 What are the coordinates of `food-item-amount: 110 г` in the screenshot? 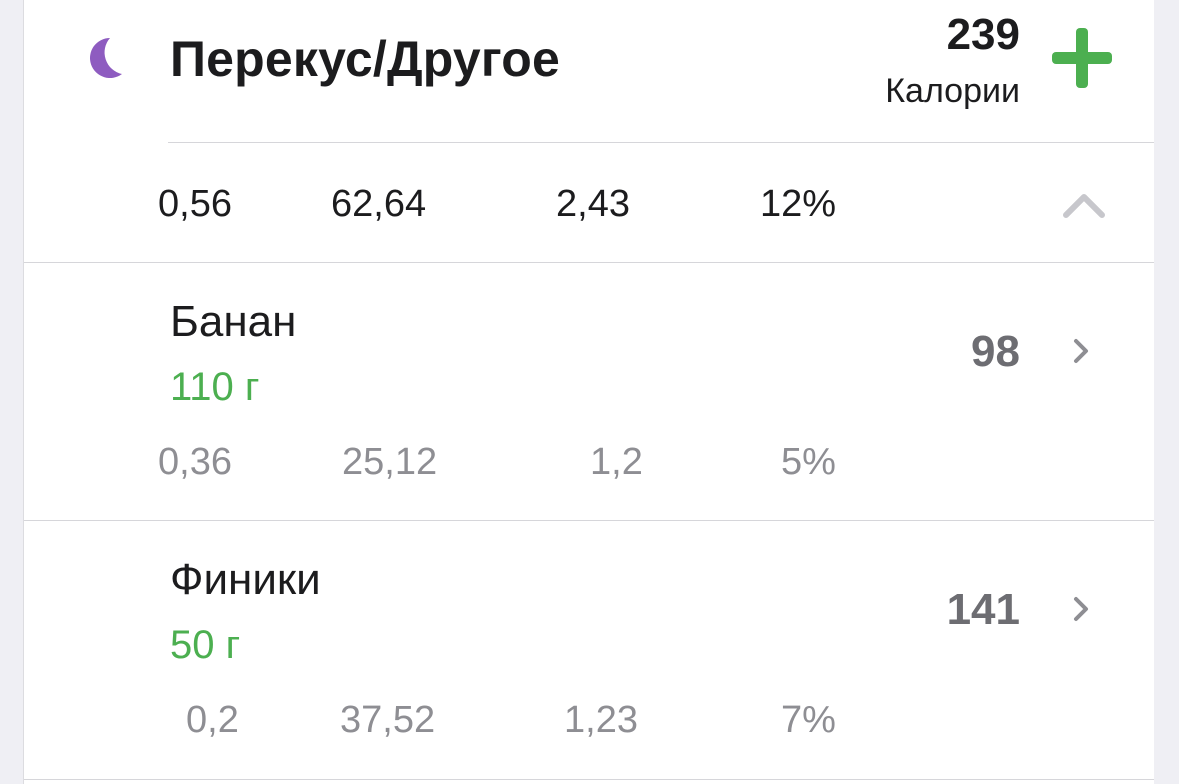 It's located at (215, 387).